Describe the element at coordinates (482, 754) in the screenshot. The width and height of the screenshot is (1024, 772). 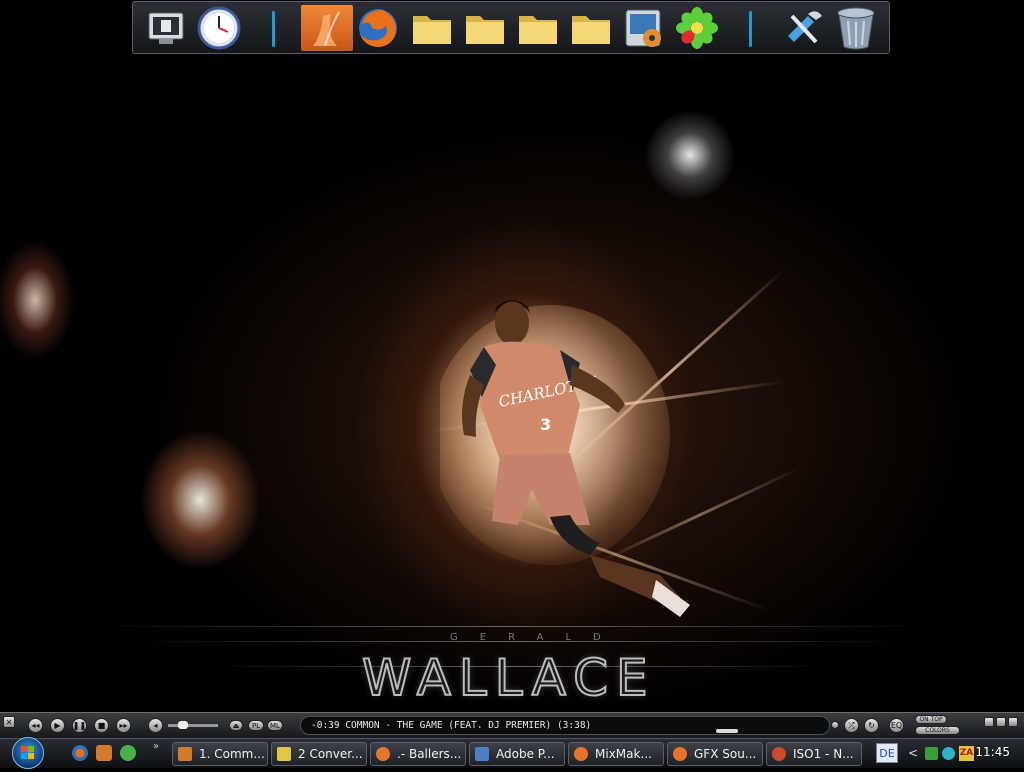
I see `photoshop-icon` at that location.